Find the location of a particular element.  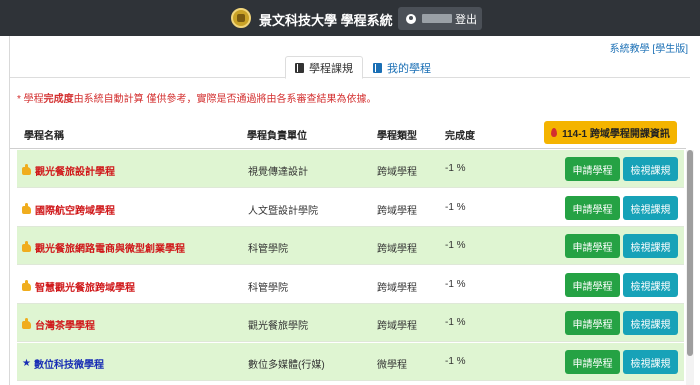

program-unit: 視覺傳達設計 is located at coordinates (278, 172).